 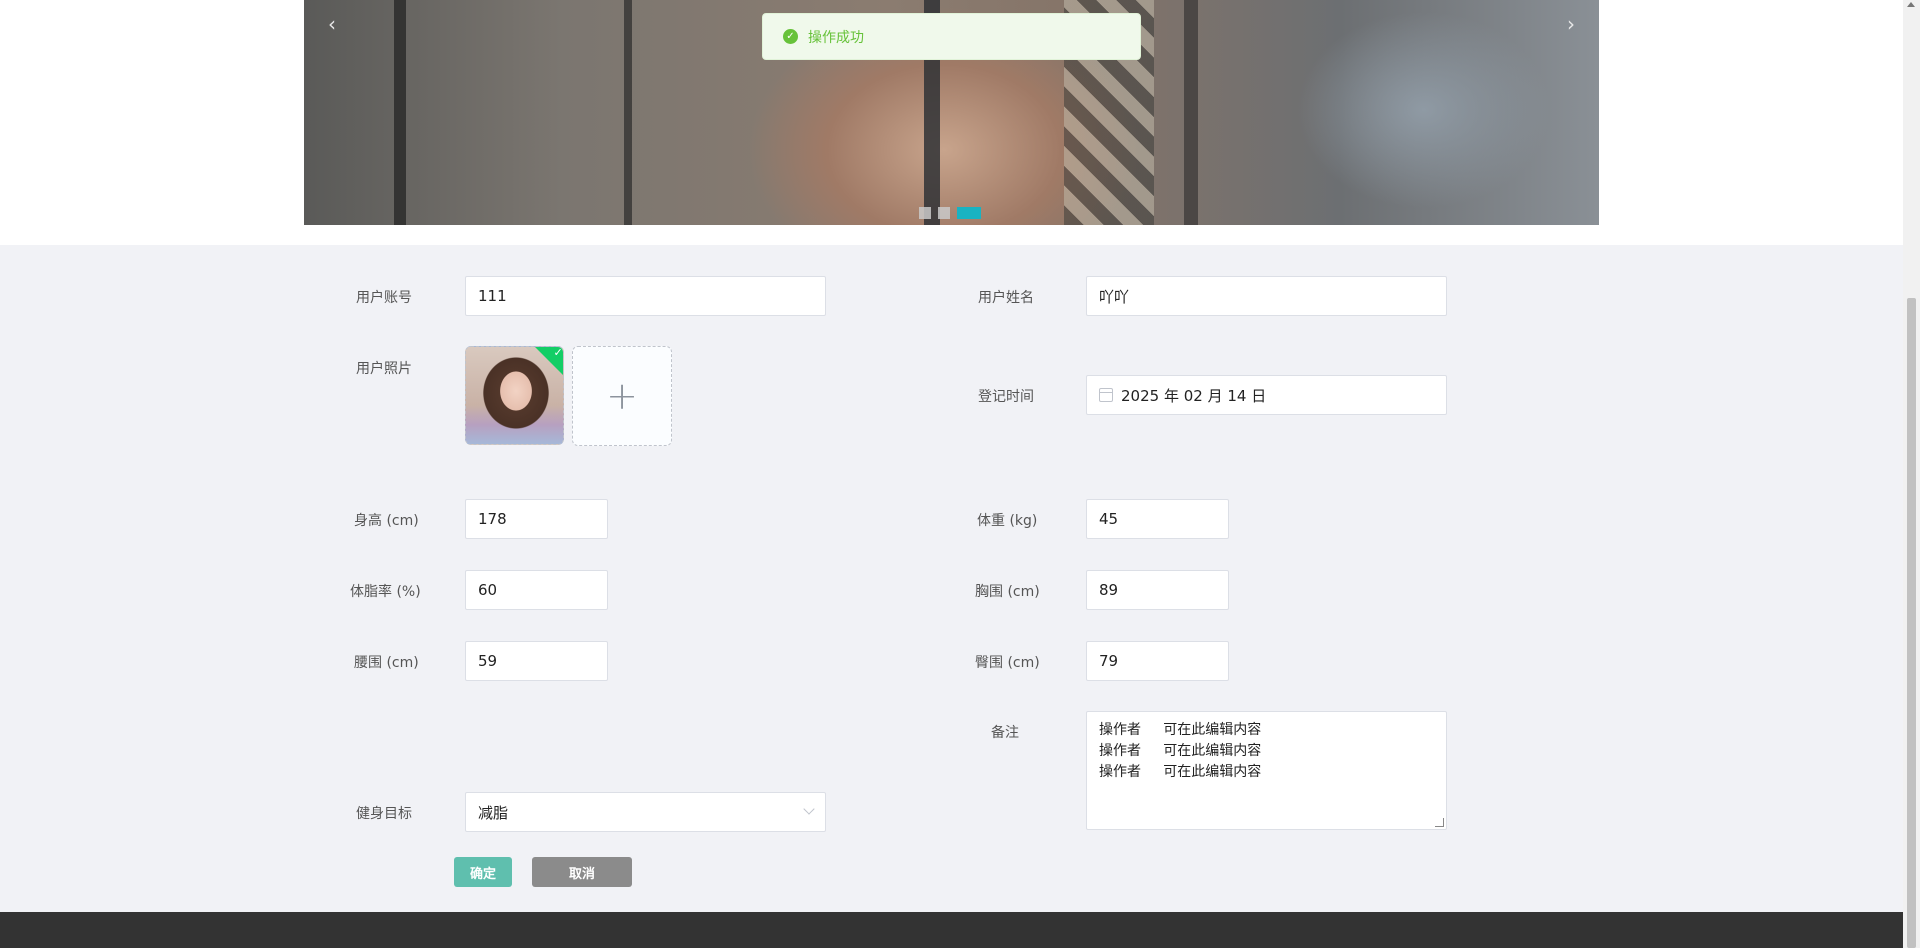 I want to click on reg-time-value: 2025 年 02 月 14 日, so click(x=1194, y=395).